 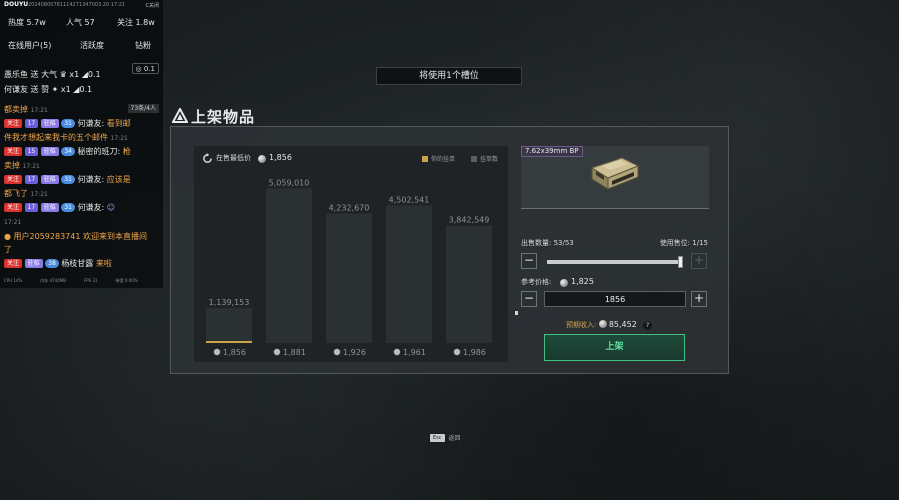 I want to click on quantity-slider, so click(x=615, y=262).